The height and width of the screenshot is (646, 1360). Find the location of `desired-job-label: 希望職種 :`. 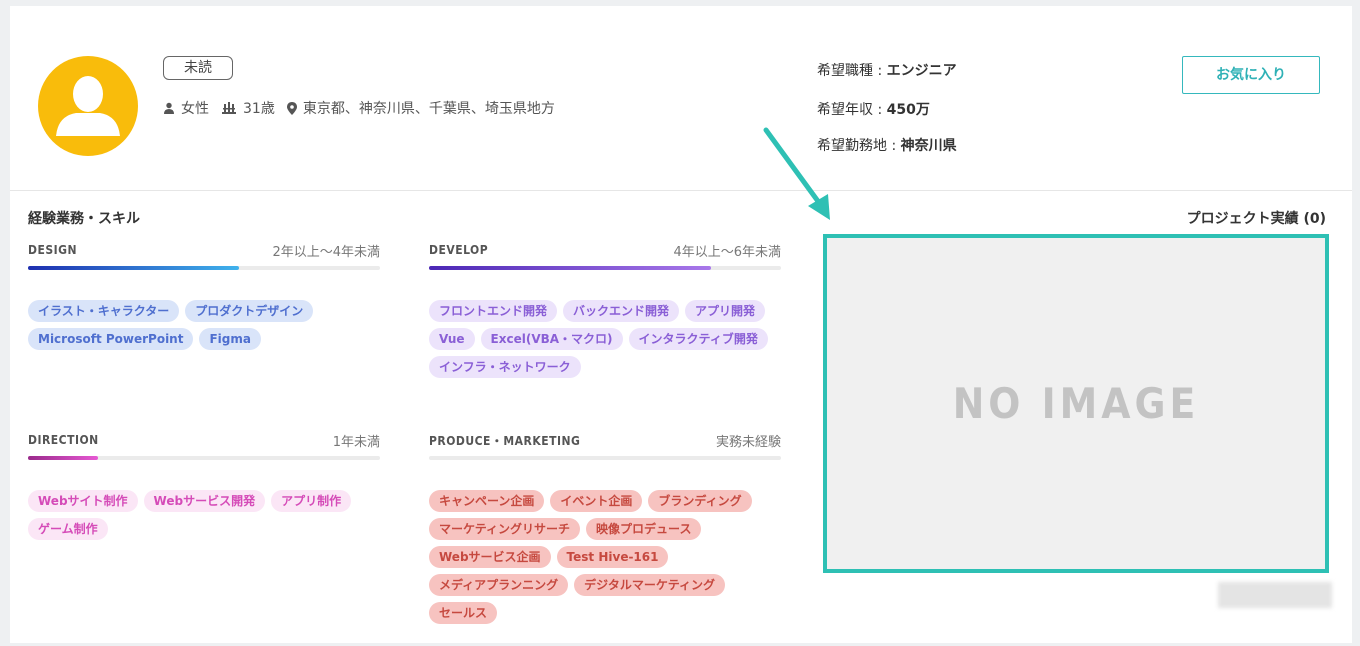

desired-job-label: 希望職種 : is located at coordinates (852, 71).